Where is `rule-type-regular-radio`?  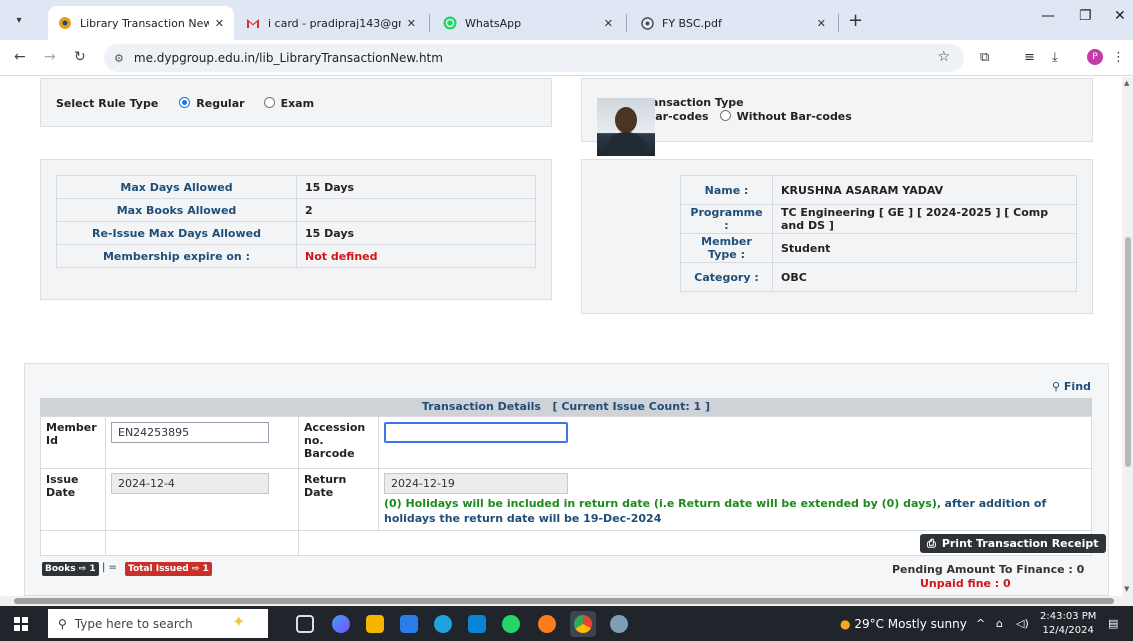
rule-type-regular-radio is located at coordinates (185, 102).